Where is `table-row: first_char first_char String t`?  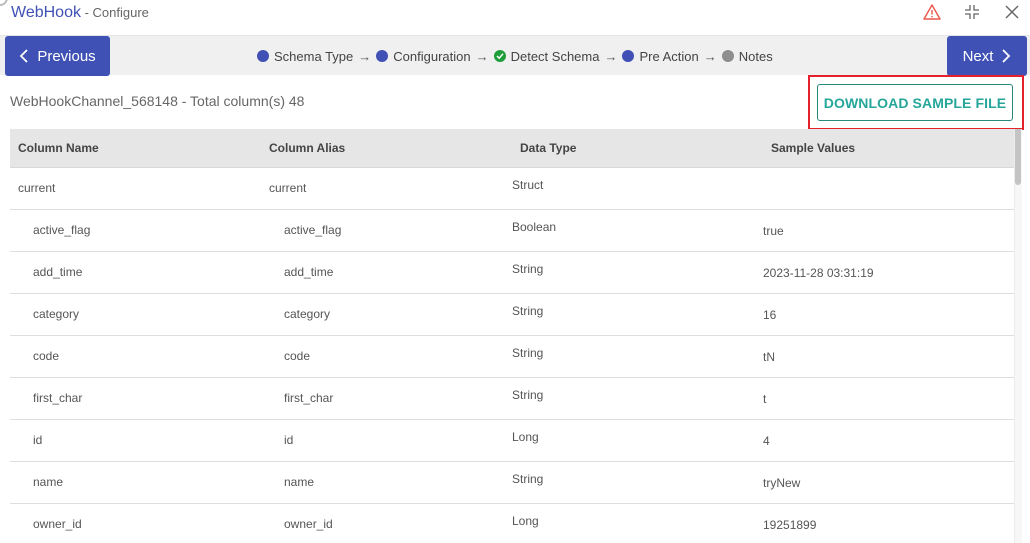 table-row: first_char first_char String t is located at coordinates (512, 398).